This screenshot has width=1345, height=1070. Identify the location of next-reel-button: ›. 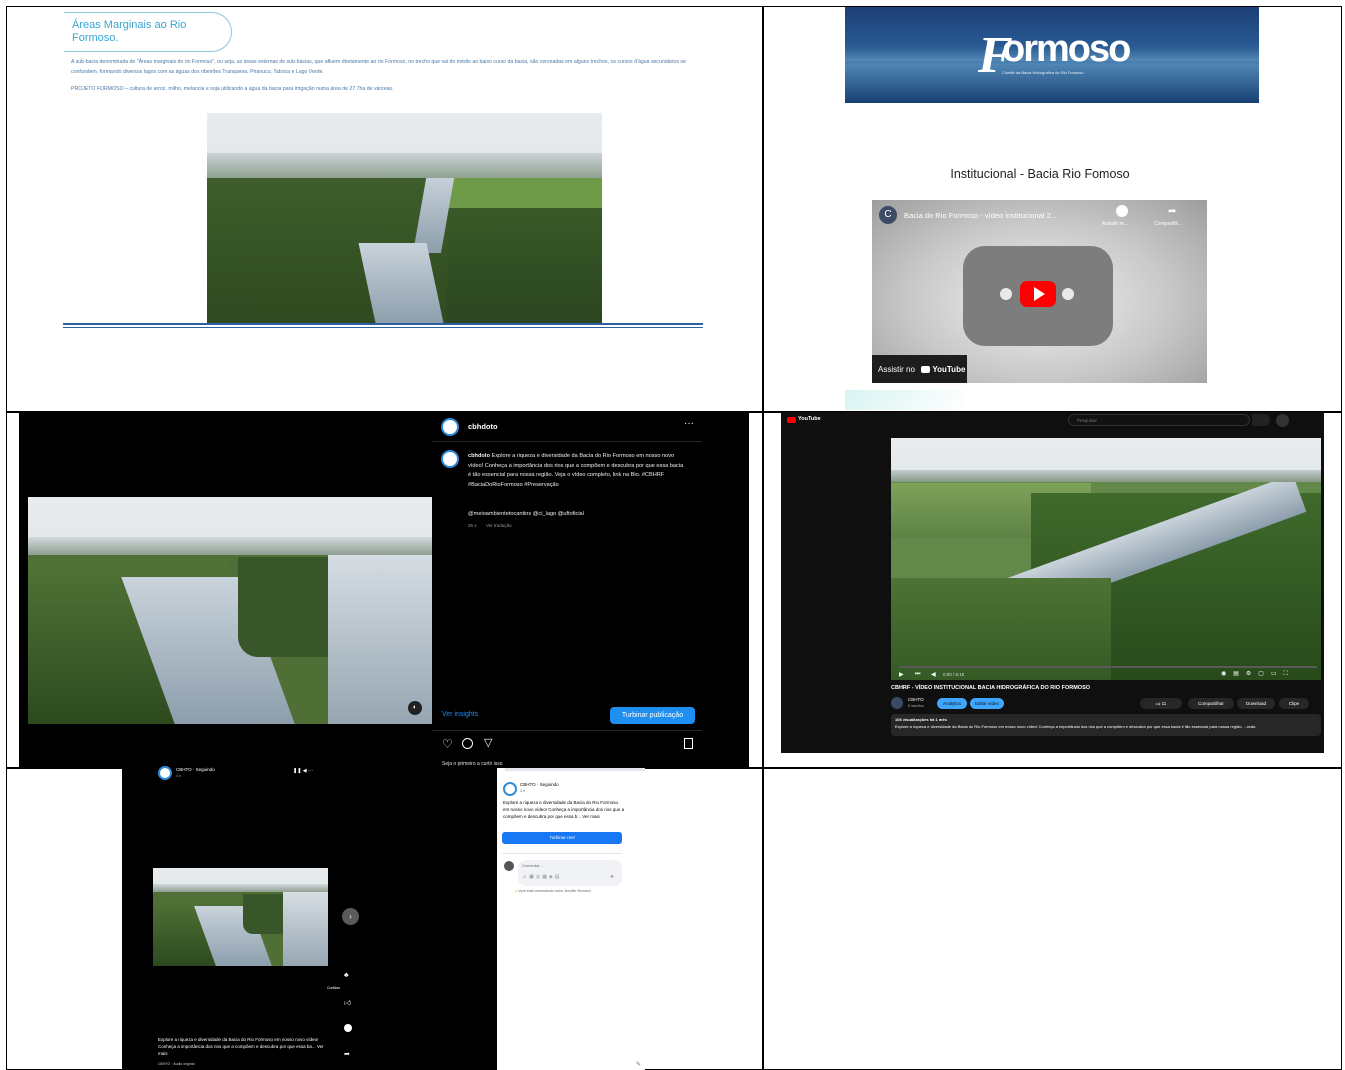
(350, 916).